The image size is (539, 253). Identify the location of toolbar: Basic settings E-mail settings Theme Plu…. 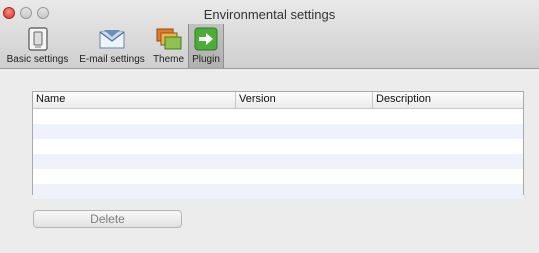
(112, 46).